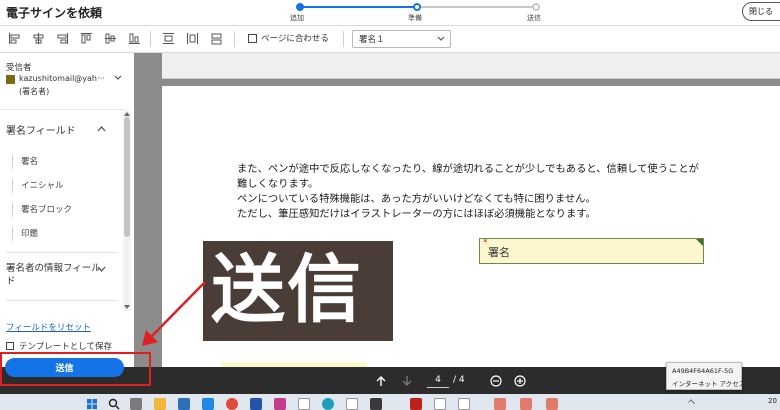 This screenshot has width=780, height=410. I want to click on align-left-icon, so click(14, 38).